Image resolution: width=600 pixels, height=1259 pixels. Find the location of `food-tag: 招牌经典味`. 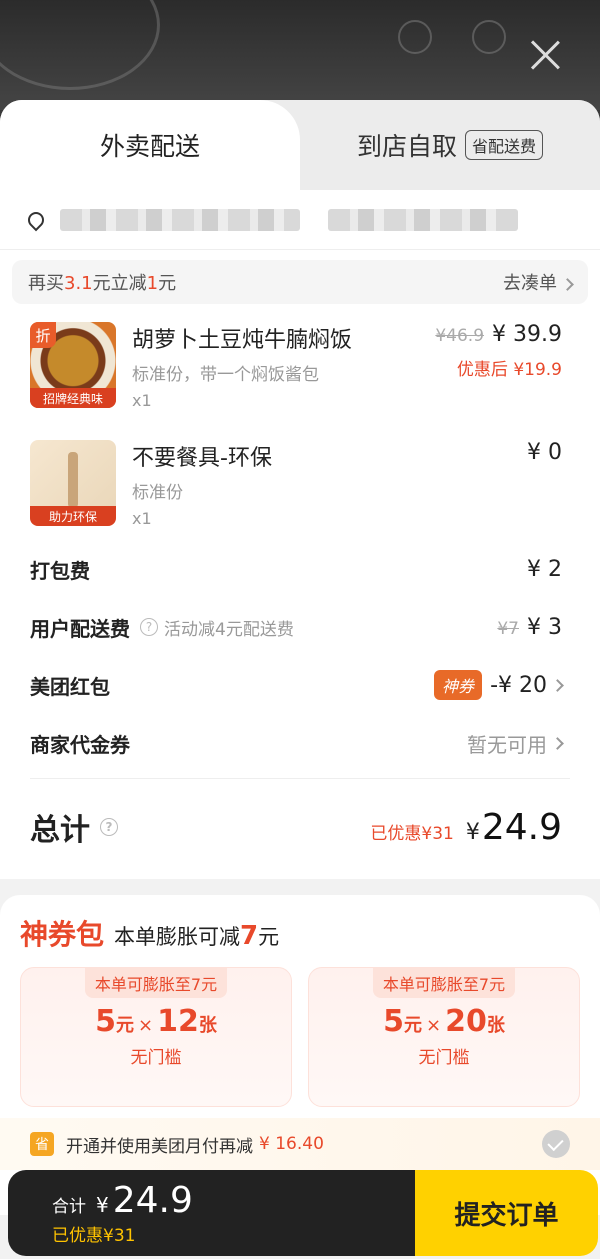

food-tag: 招牌经典味 is located at coordinates (73, 398).